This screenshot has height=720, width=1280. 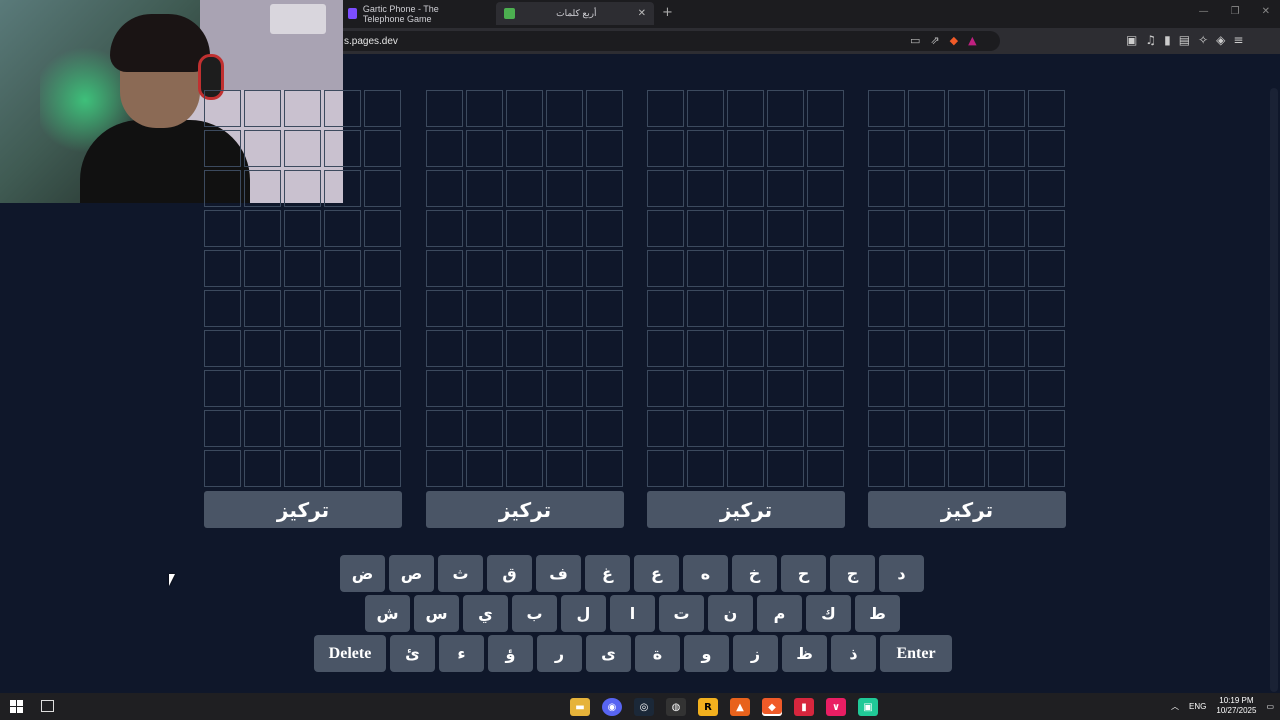 I want to click on language-indicator: ENG, so click(x=1197, y=706).